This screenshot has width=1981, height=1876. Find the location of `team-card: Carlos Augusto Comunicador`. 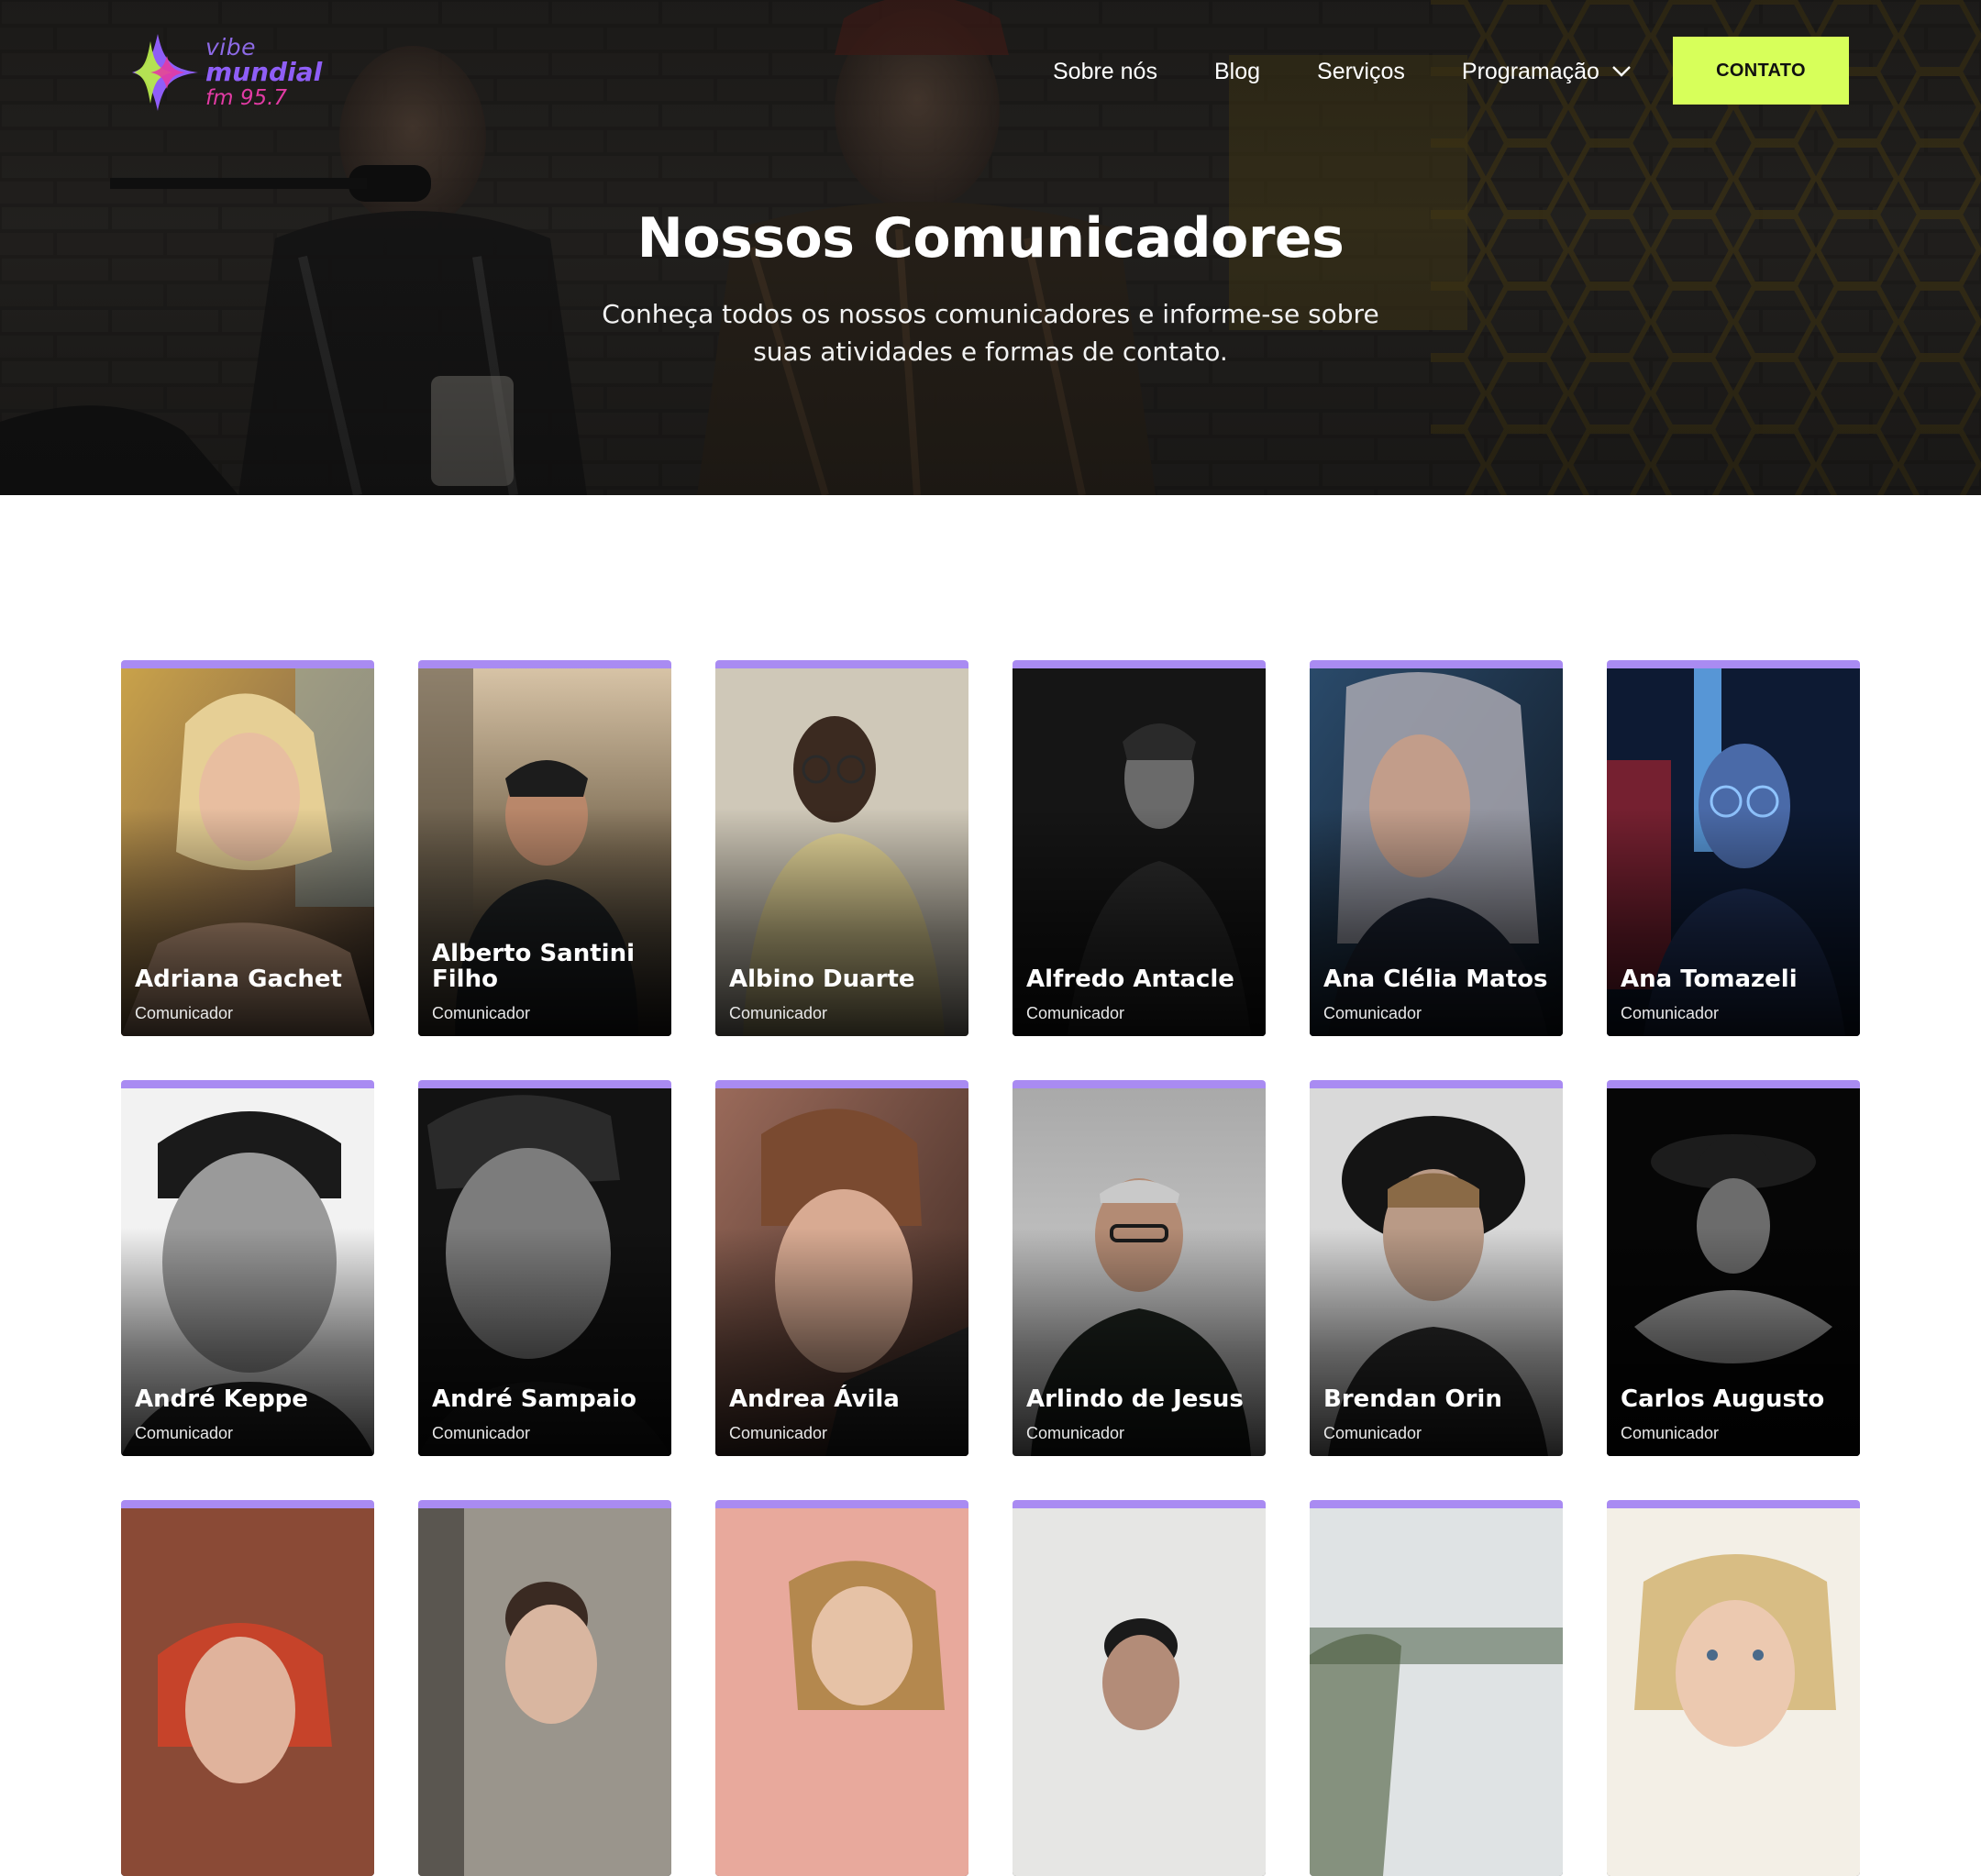

team-card: Carlos Augusto Comunicador is located at coordinates (1733, 1268).